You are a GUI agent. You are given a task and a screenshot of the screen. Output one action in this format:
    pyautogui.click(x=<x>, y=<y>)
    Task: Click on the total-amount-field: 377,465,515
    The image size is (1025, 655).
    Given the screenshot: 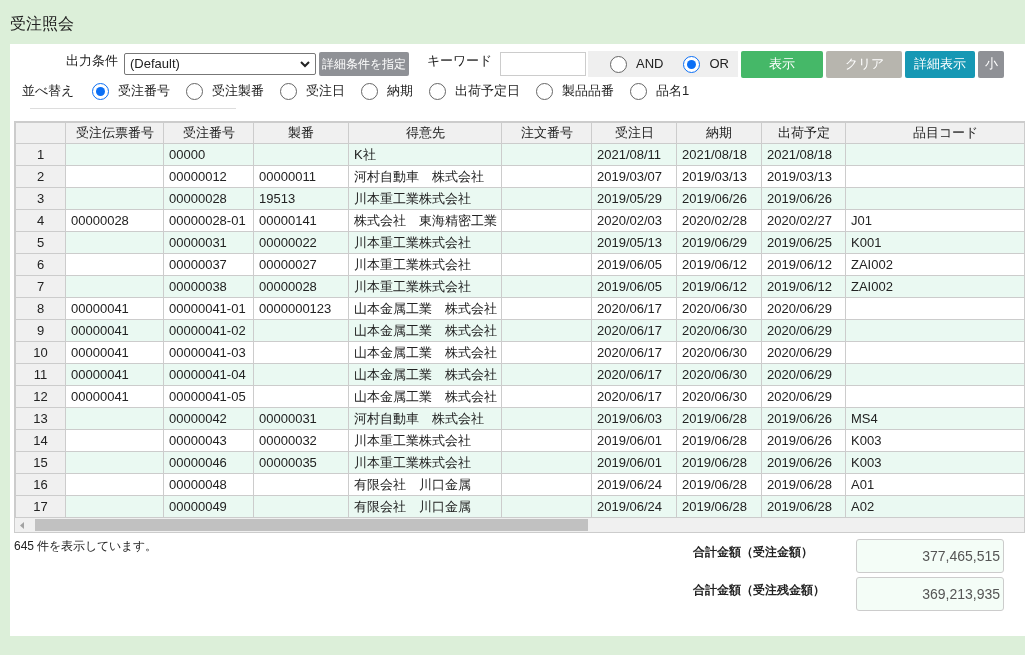 What is the action you would take?
    pyautogui.click(x=930, y=556)
    